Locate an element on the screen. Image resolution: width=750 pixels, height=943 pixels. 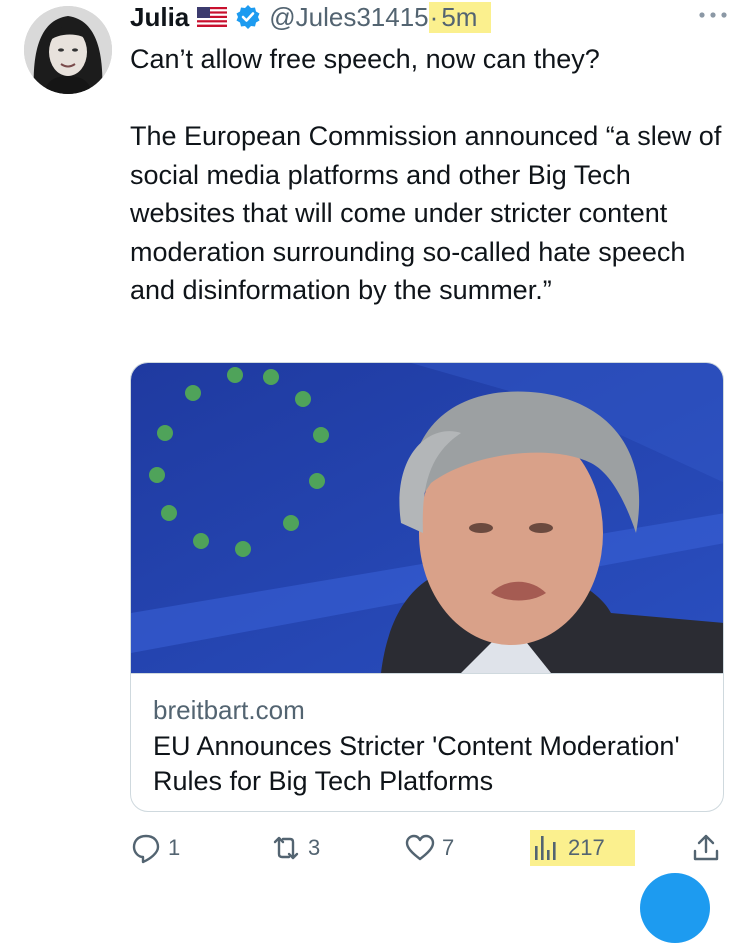
avatar is located at coordinates (68, 50).